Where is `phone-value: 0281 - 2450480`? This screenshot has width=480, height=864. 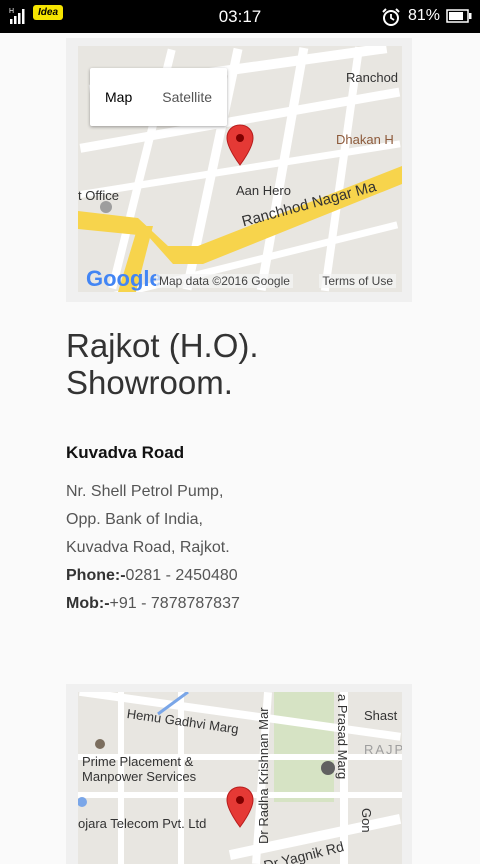
phone-value: 0281 - 2450480 is located at coordinates (182, 575).